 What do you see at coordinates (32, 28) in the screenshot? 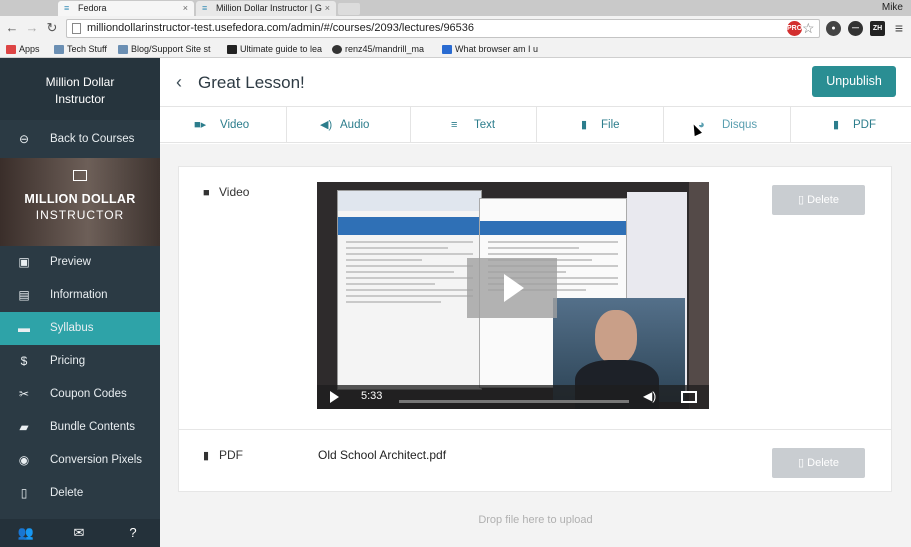
I see `forward-arrow-icon: →` at bounding box center [32, 28].